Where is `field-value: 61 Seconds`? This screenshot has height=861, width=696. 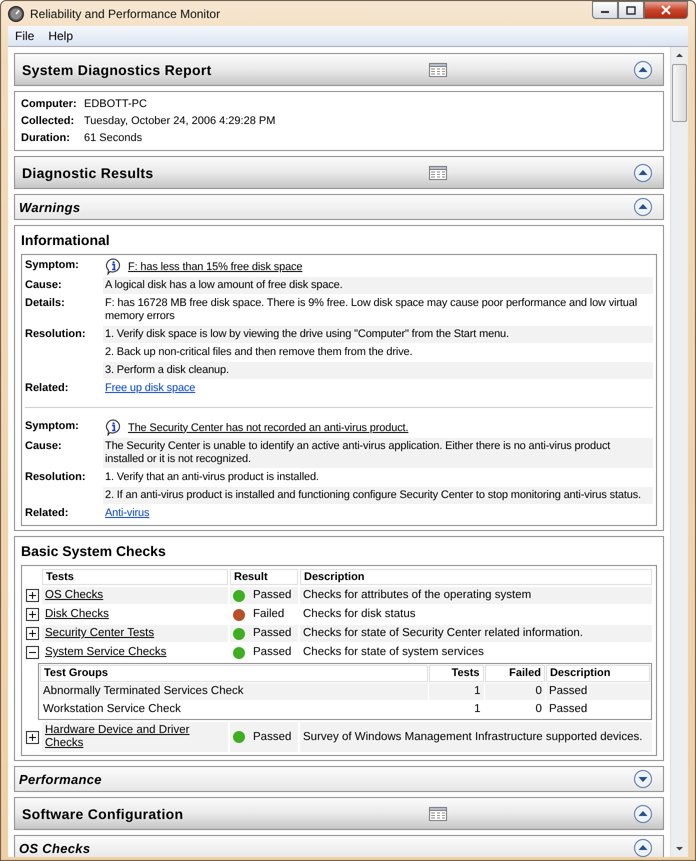 field-value: 61 Seconds is located at coordinates (114, 138).